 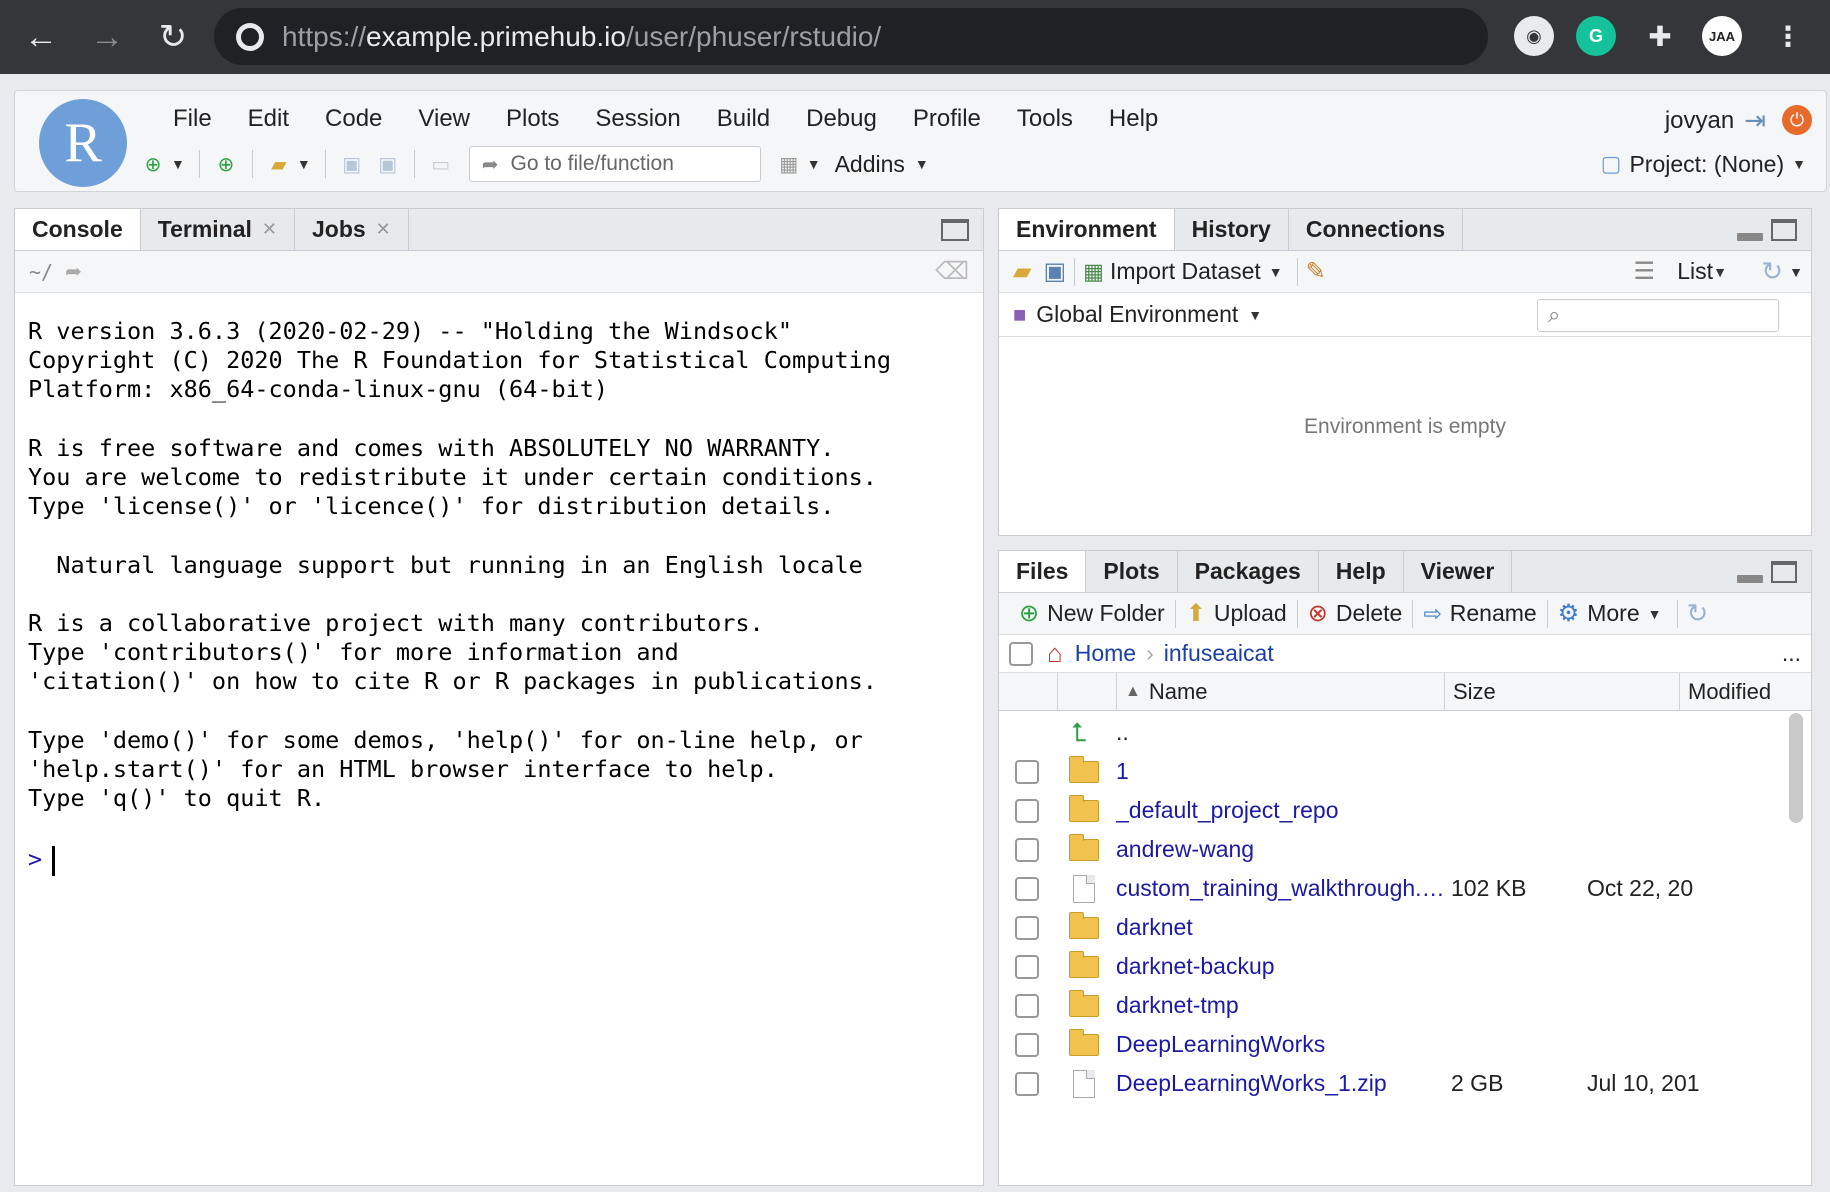 I want to click on clear-console-icon: ⌫, so click(x=952, y=271).